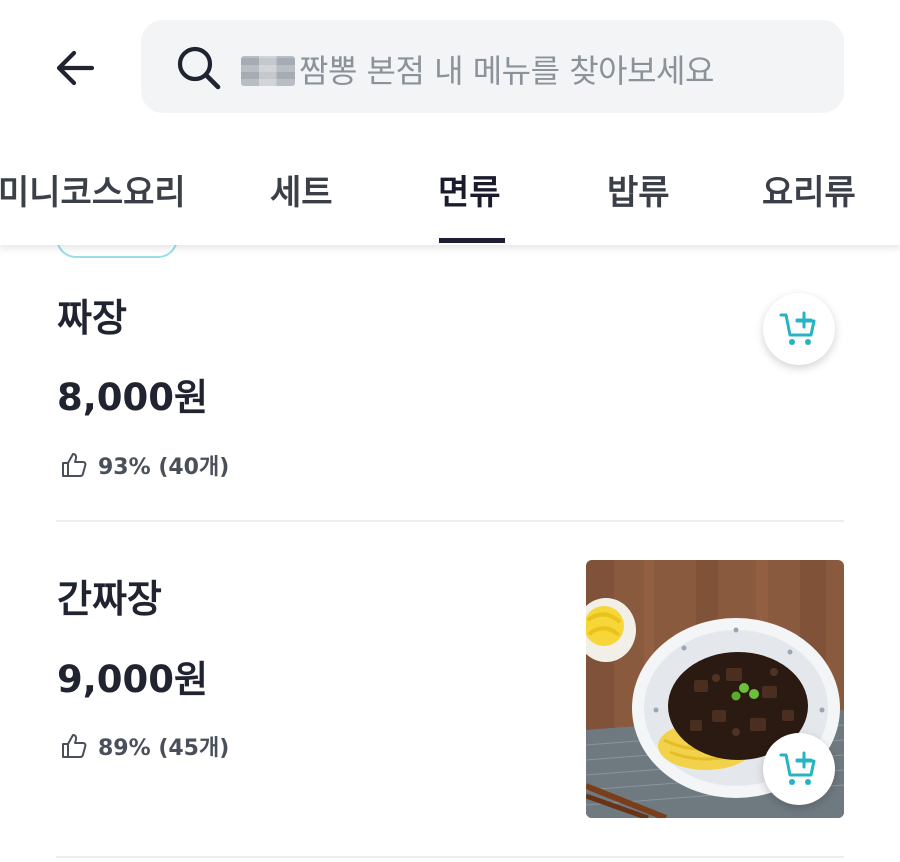 The height and width of the screenshot is (862, 900). Describe the element at coordinates (92, 318) in the screenshot. I see `menu-item-name: 짜장` at that location.